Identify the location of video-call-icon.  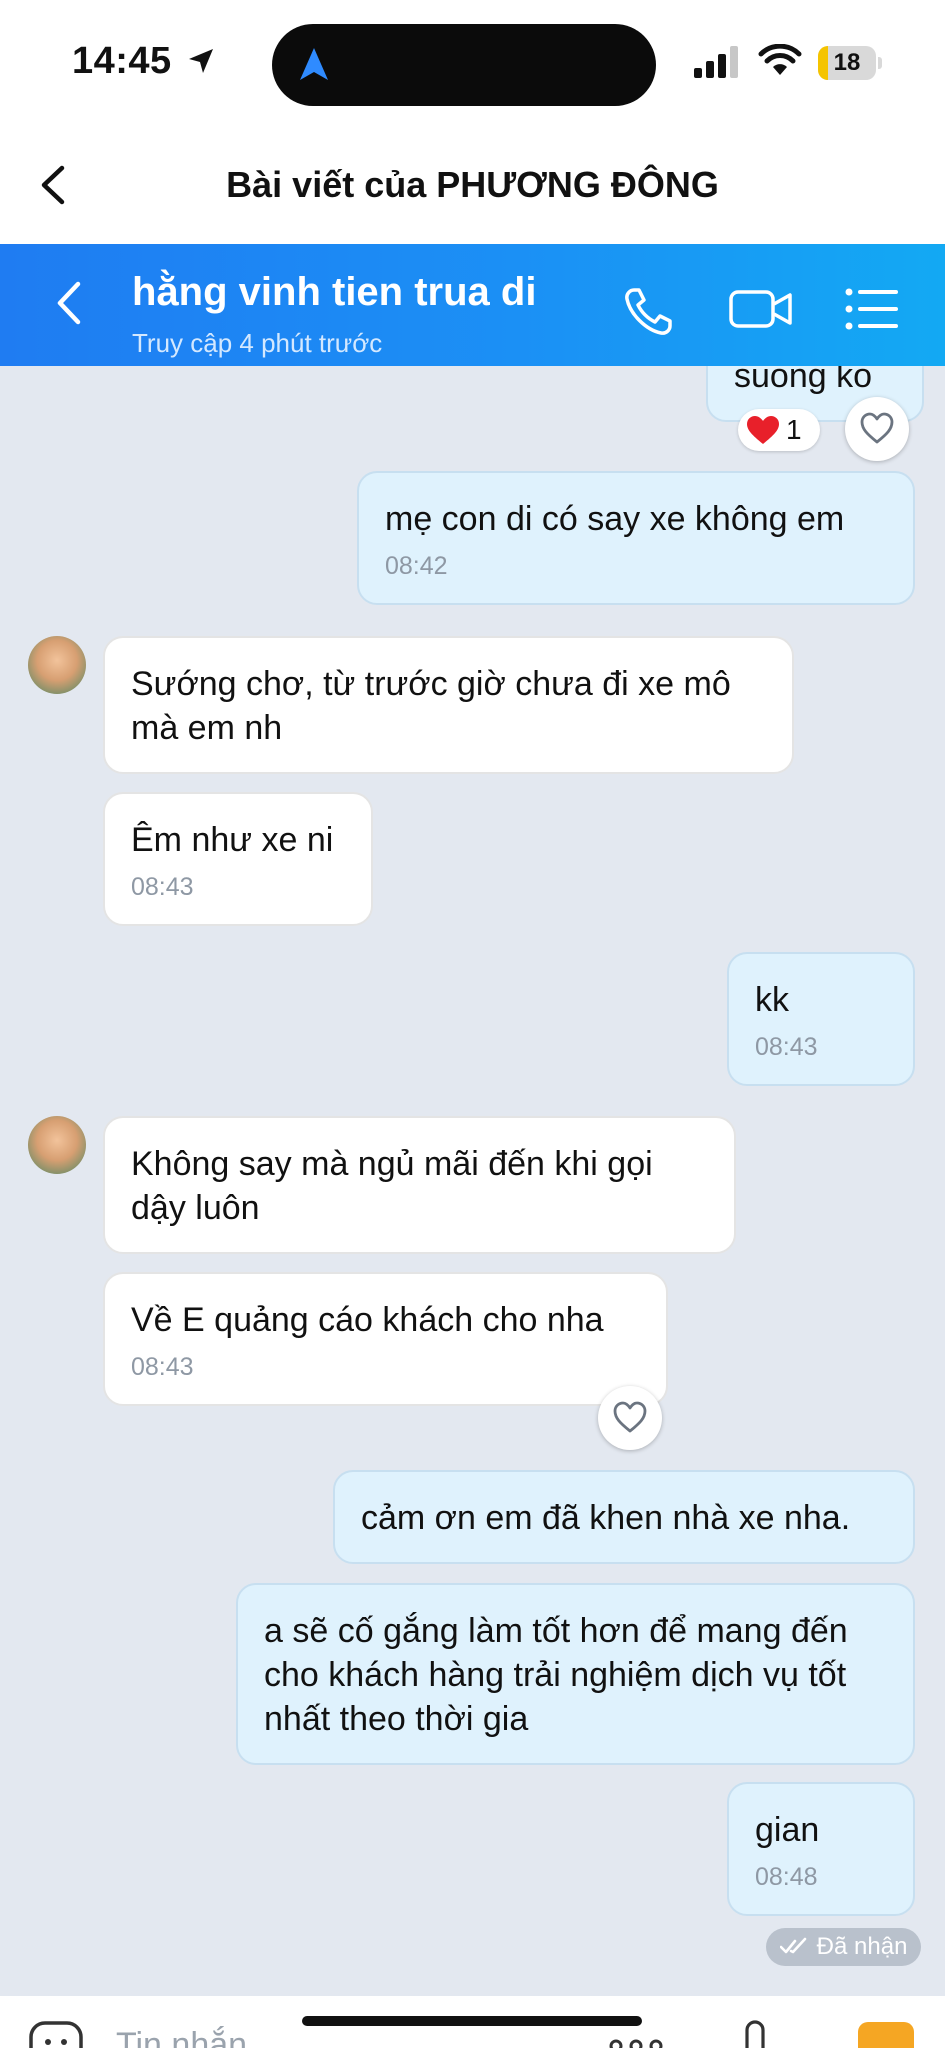
(761, 309).